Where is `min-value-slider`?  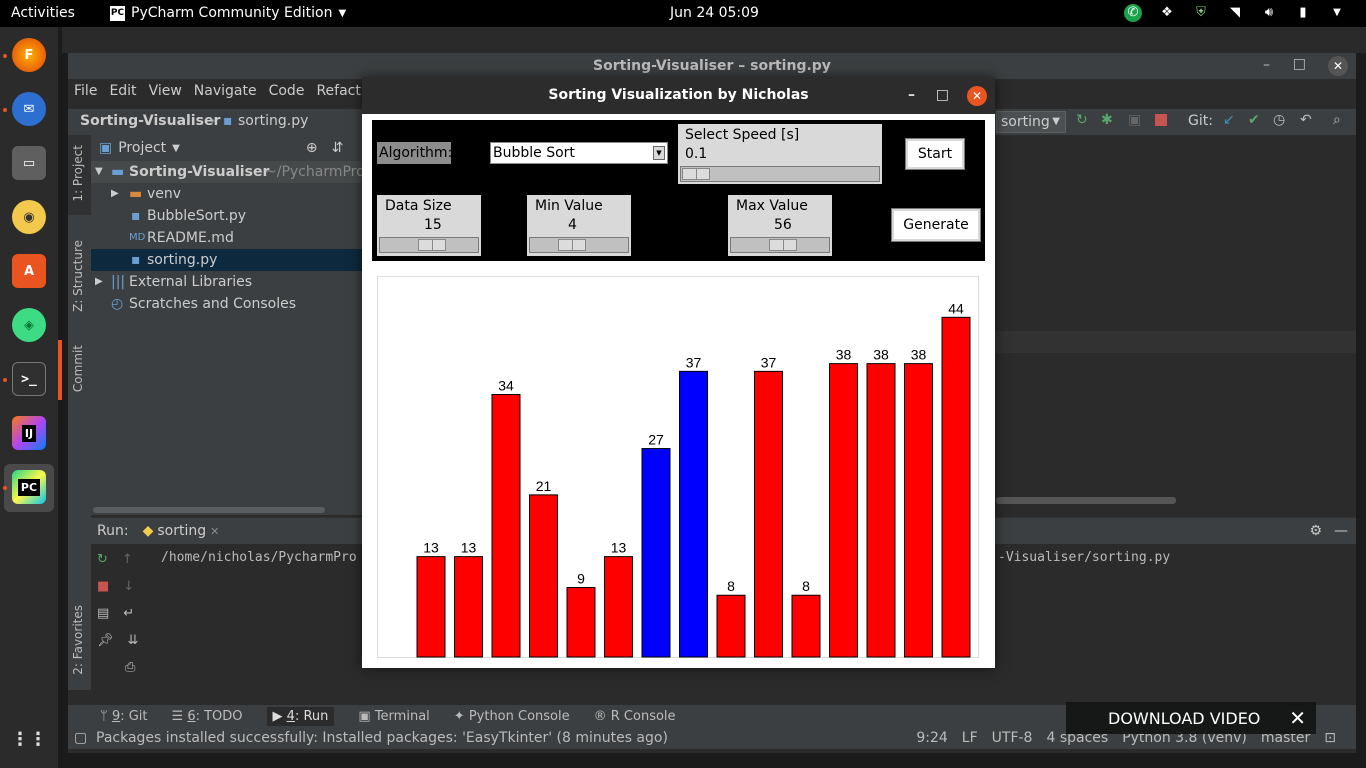 min-value-slider is located at coordinates (579, 245).